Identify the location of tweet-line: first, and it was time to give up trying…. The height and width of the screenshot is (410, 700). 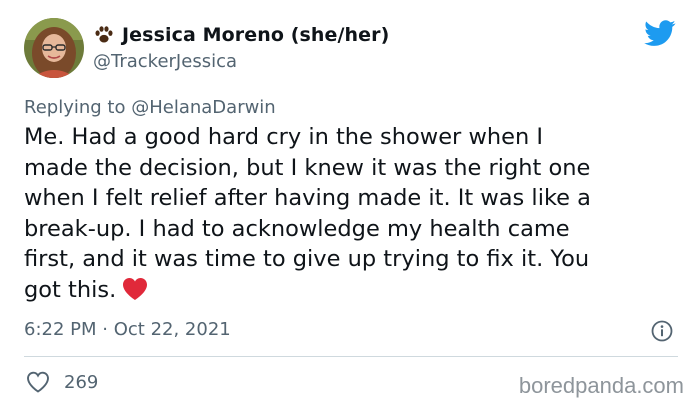
(307, 259).